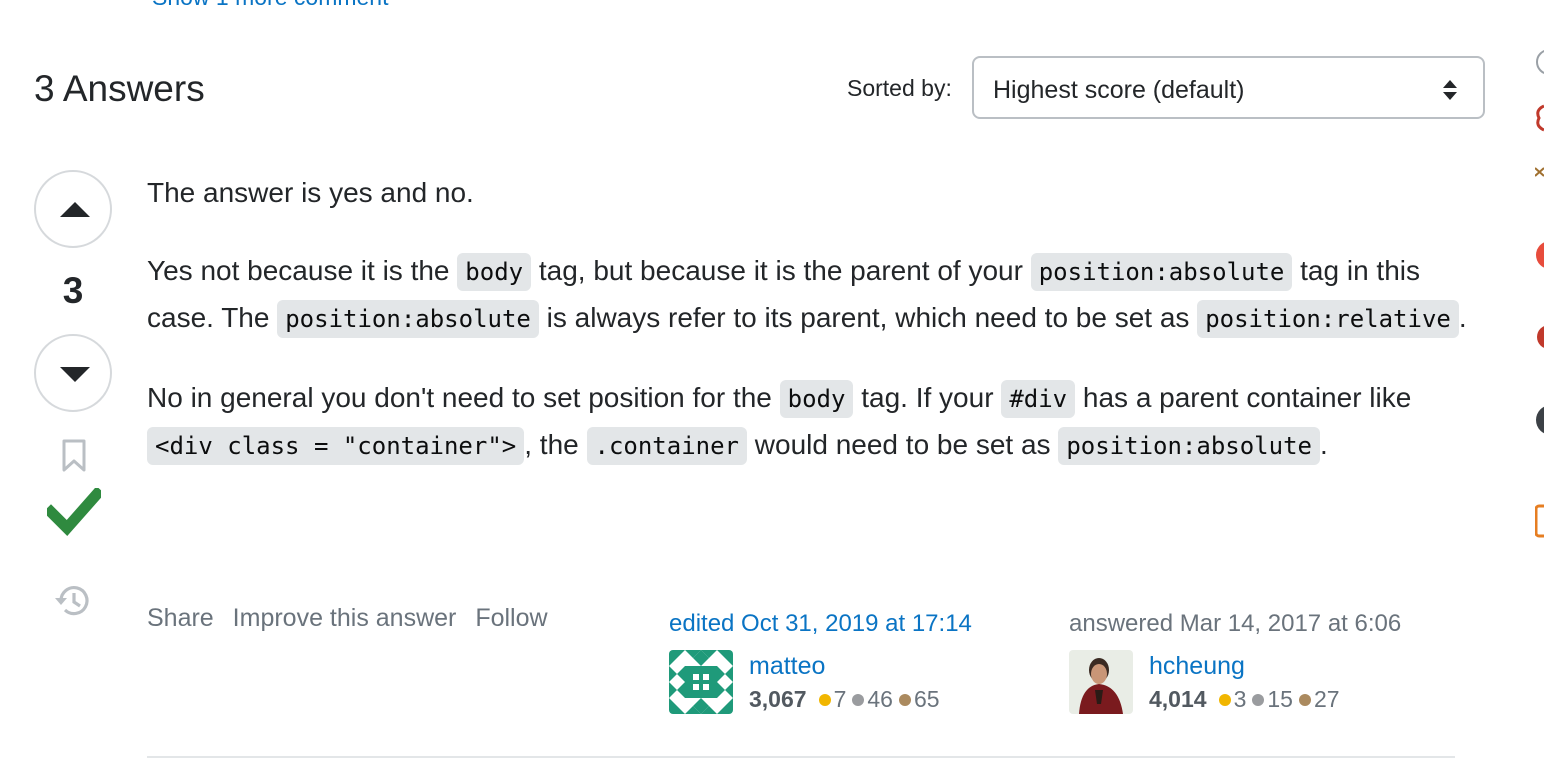  I want to click on silver-badge-count: 15, so click(1280, 699).